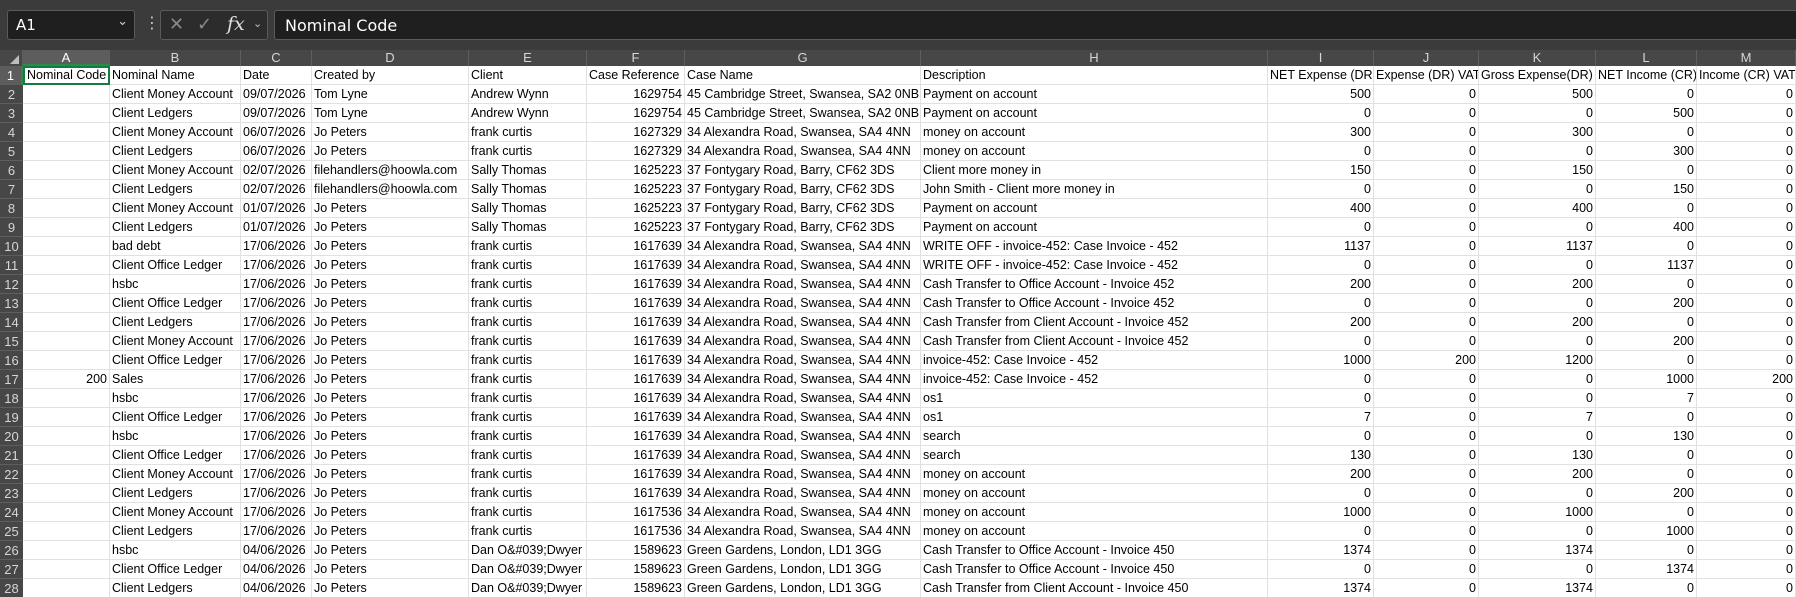 This screenshot has height=597, width=1796. What do you see at coordinates (528, 75) in the screenshot?
I see `header-cell: Client` at bounding box center [528, 75].